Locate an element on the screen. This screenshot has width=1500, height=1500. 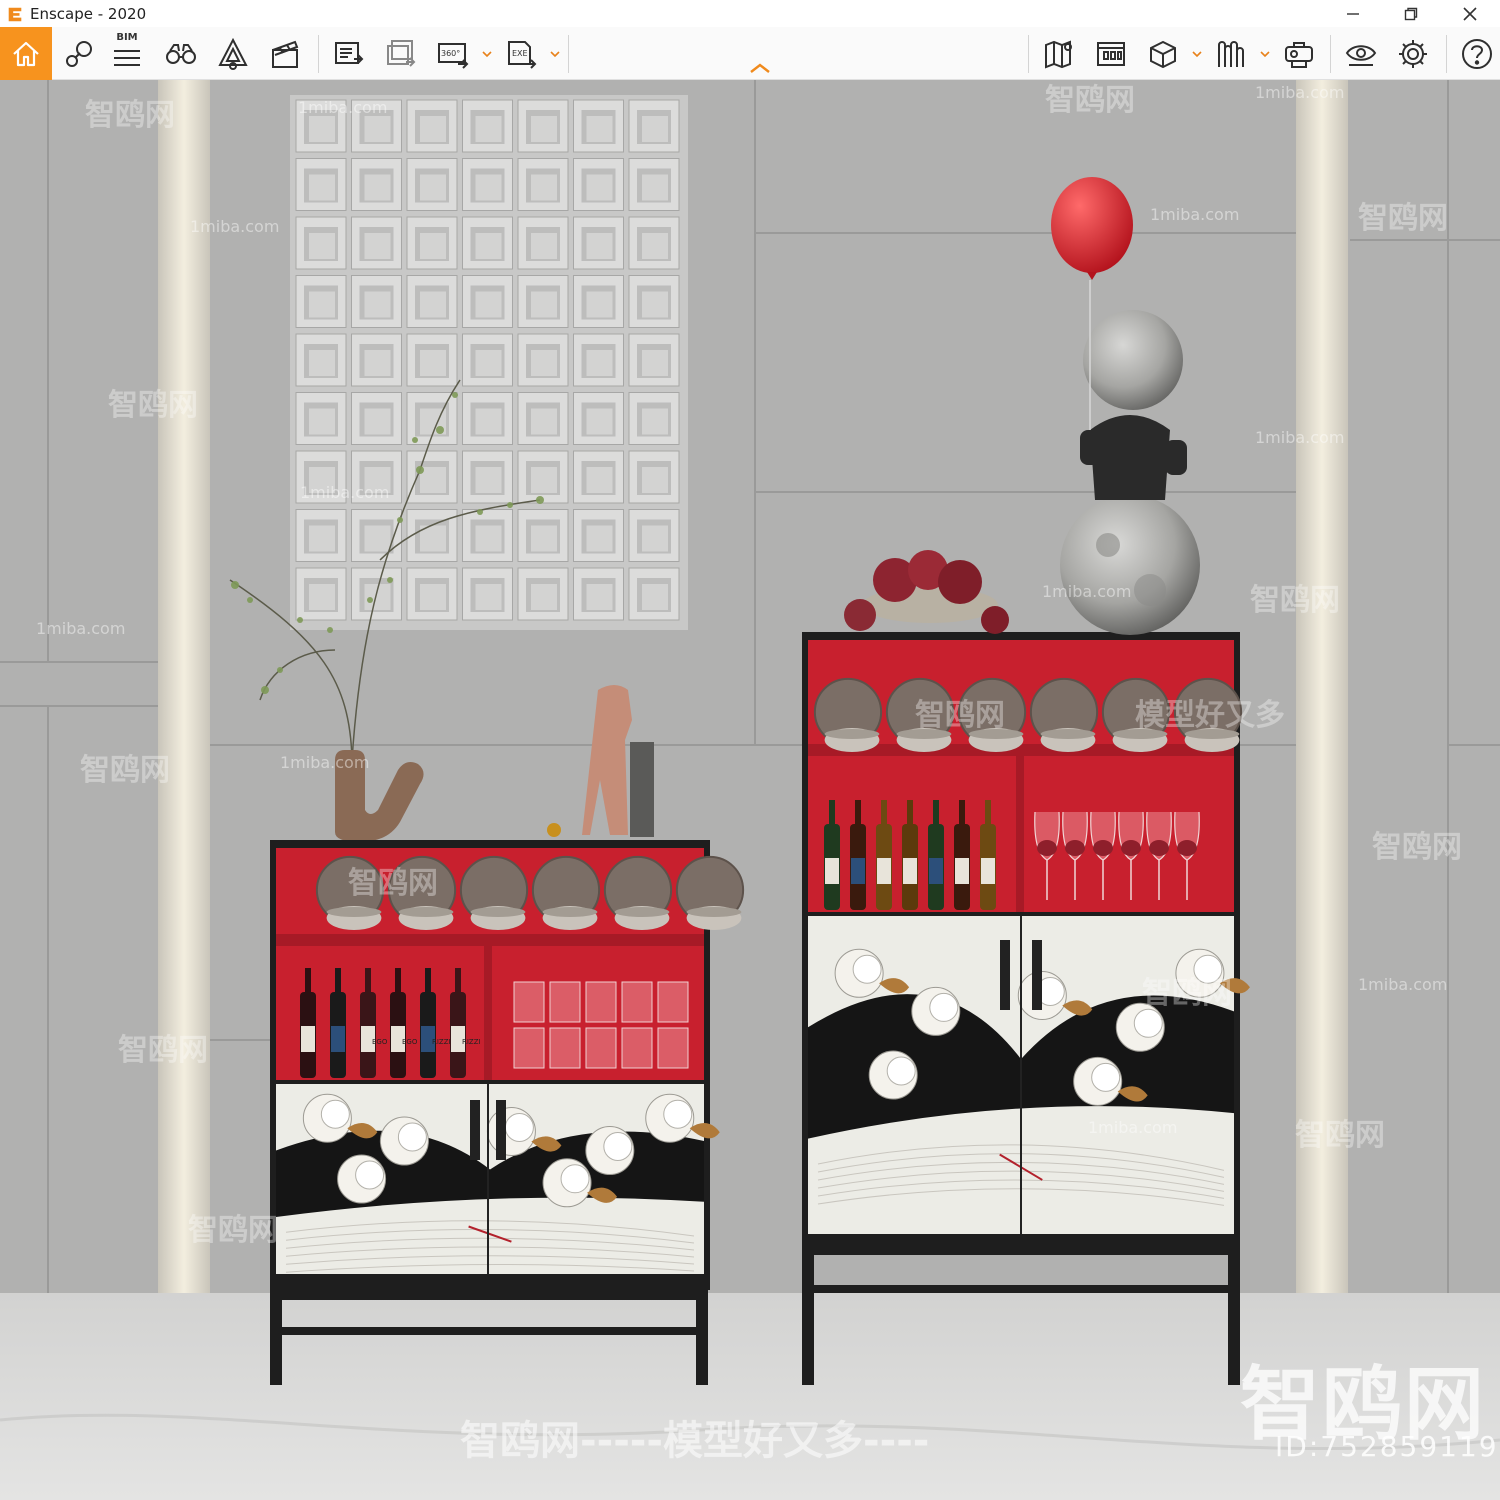
exe-export-icon: EXE is located at coordinates (522, 55).